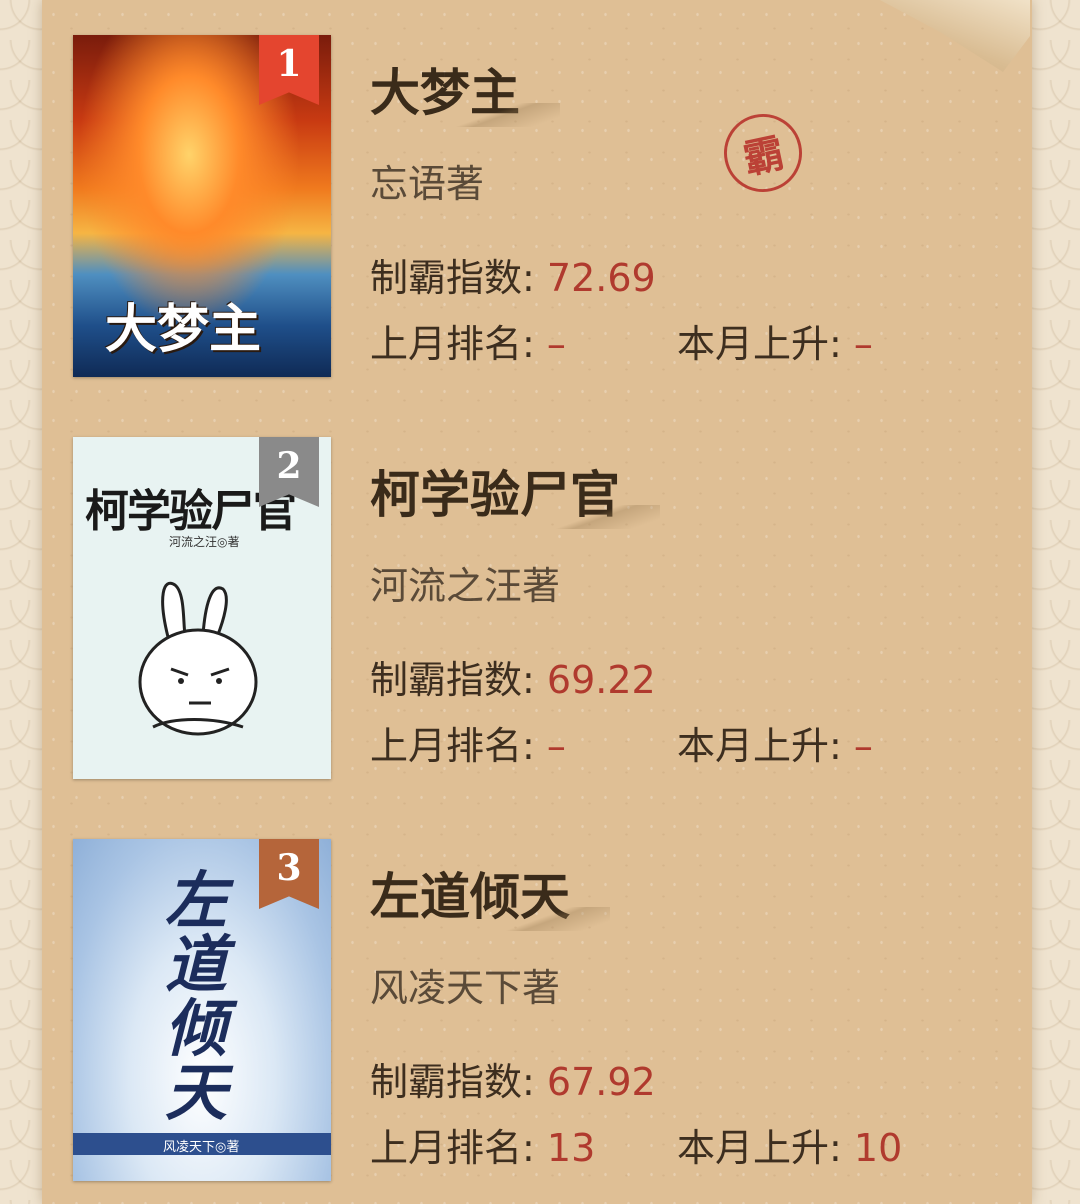 This screenshot has width=1080, height=1204. What do you see at coordinates (201, 1147) in the screenshot?
I see `cover-author-3: 风凌天下◎著` at bounding box center [201, 1147].